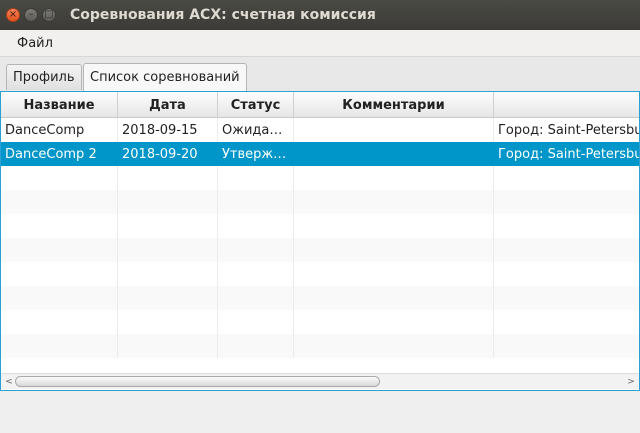 The image size is (640, 433). What do you see at coordinates (59, 130) in the screenshot?
I see `cell-name: DanceComp` at bounding box center [59, 130].